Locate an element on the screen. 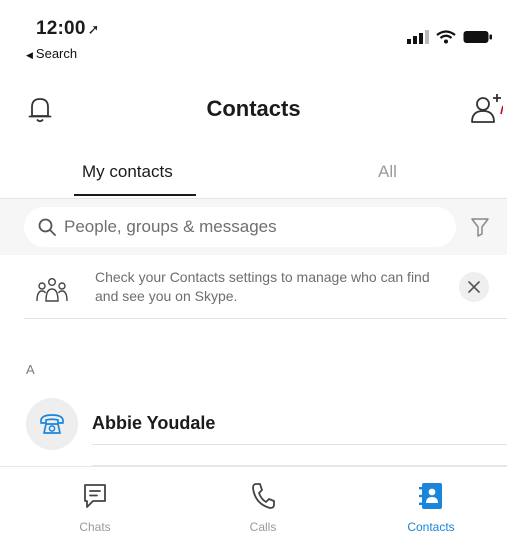 The height and width of the screenshot is (547, 507). battery-icon is located at coordinates (477, 37).